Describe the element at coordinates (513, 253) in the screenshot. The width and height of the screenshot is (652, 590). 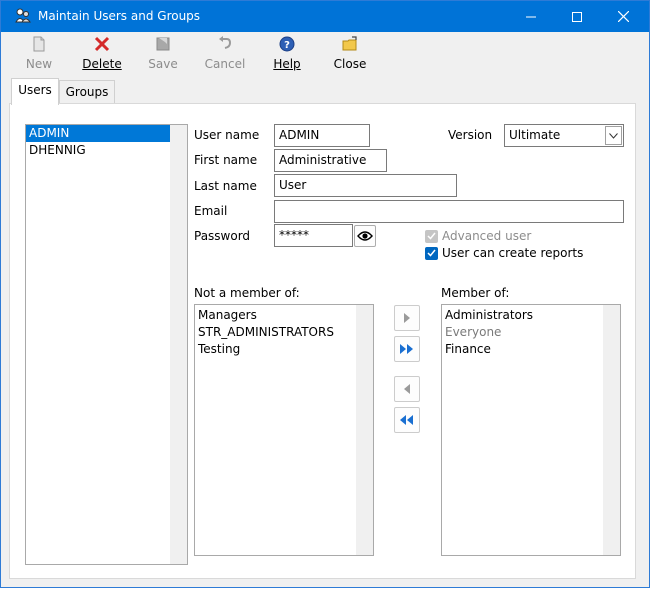
I see `create-reports-label: User can create reports` at that location.